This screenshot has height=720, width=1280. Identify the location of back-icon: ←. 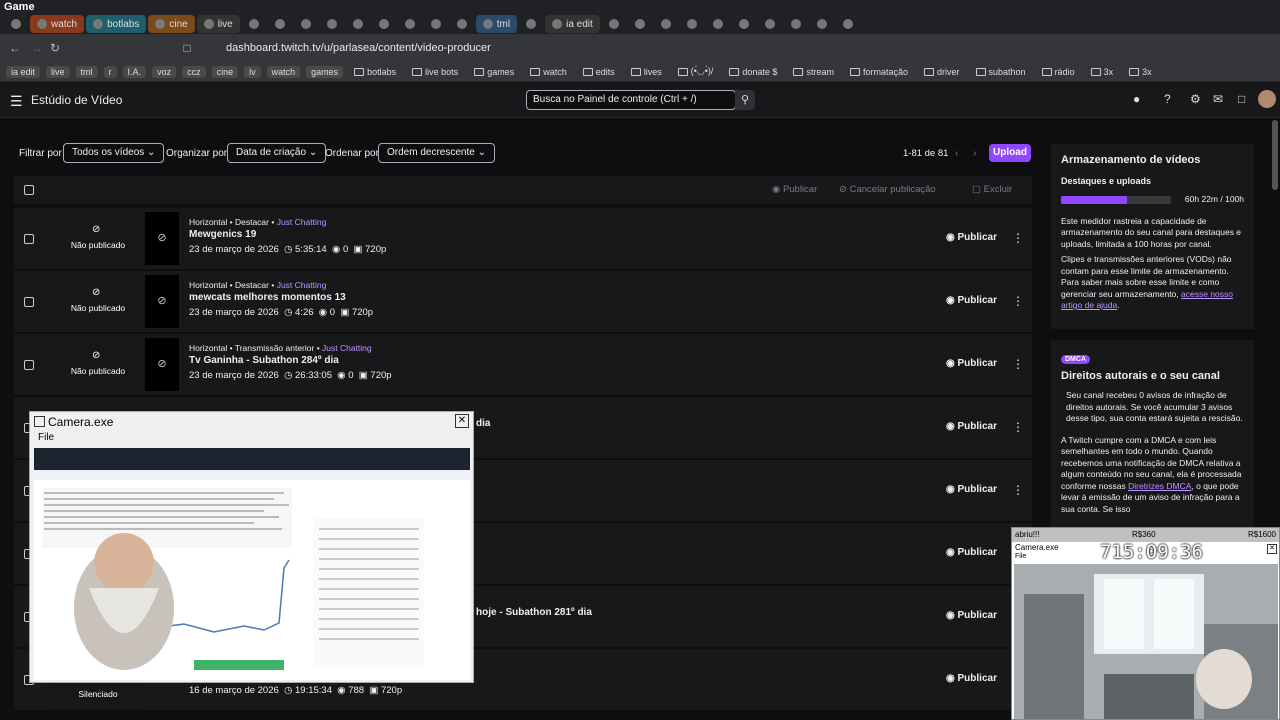
(15, 48).